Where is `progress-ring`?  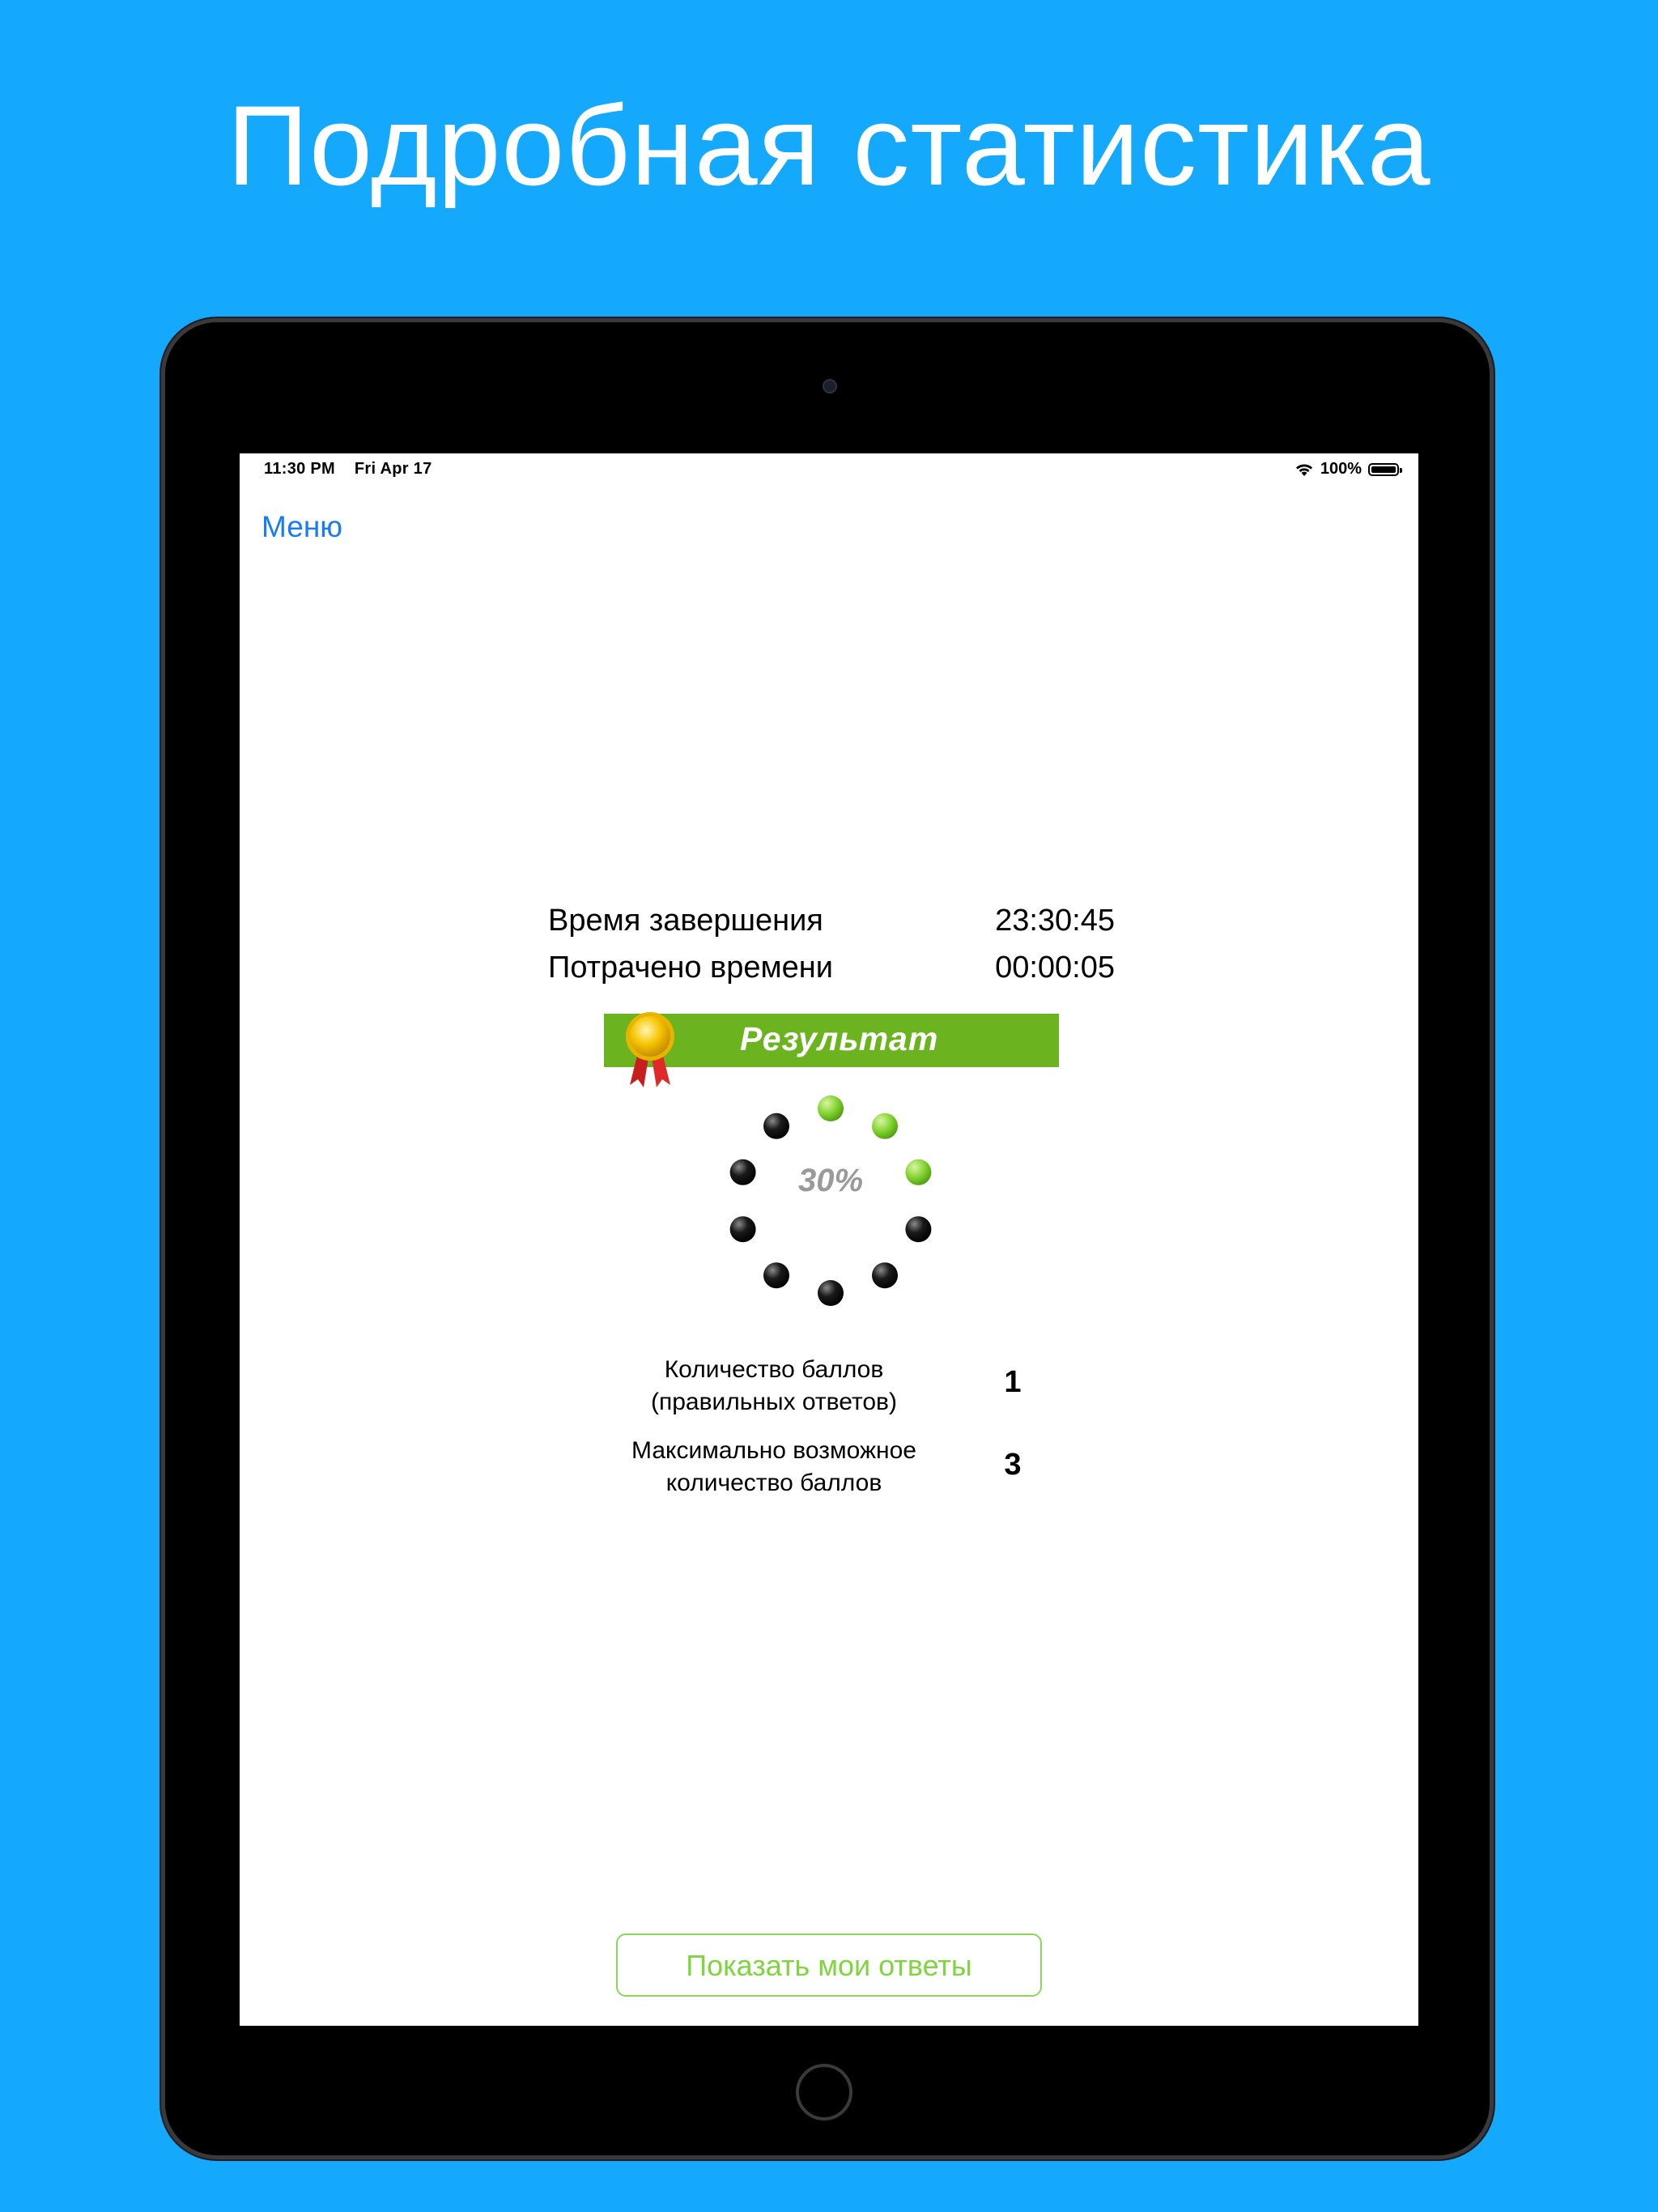 progress-ring is located at coordinates (830, 1201).